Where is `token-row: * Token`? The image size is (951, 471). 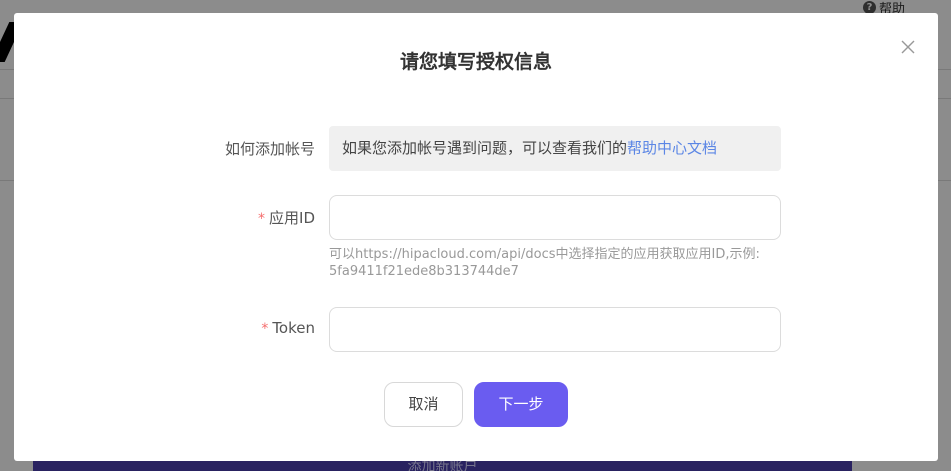 token-row: * Token is located at coordinates (476, 329).